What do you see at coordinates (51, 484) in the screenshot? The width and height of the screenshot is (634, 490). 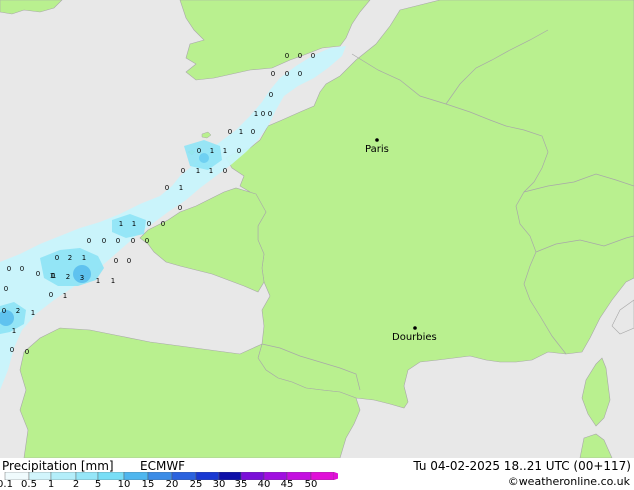 I see `legend-tick-label: 1` at bounding box center [51, 484].